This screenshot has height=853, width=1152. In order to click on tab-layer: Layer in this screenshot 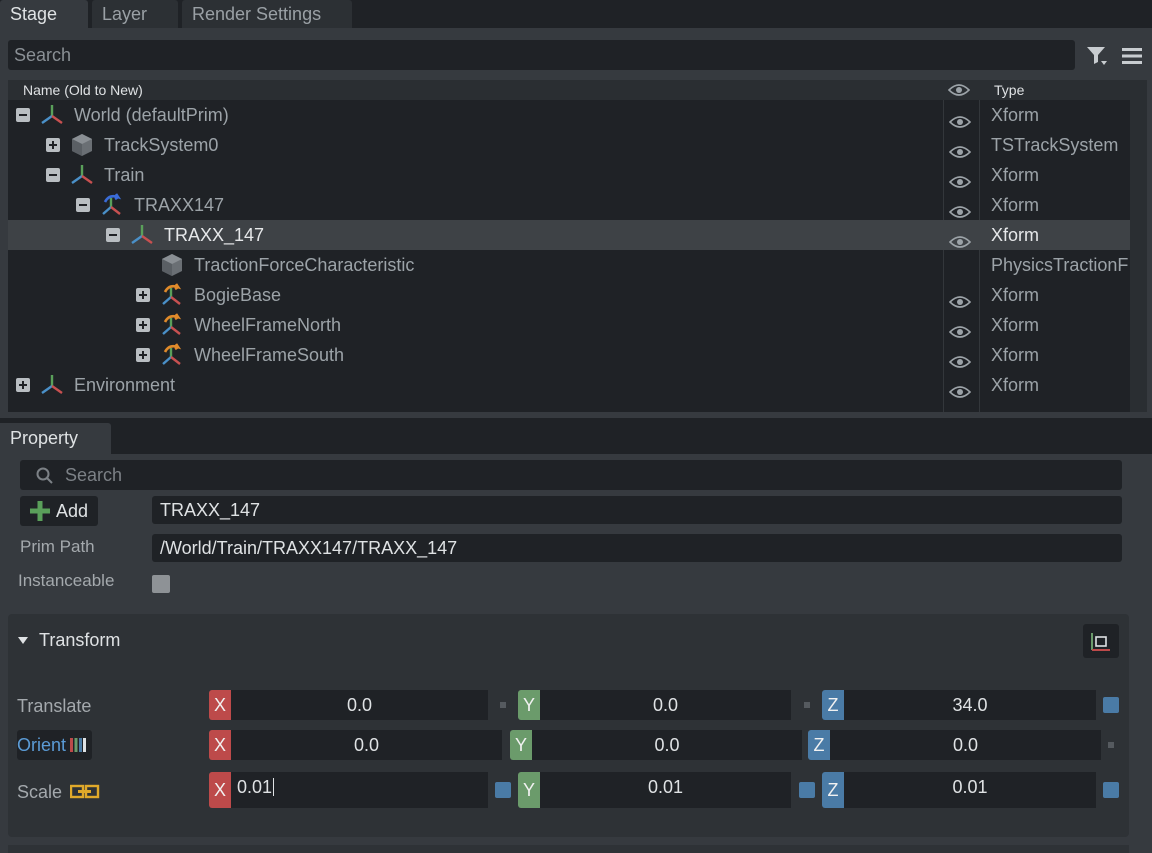, I will do `click(135, 14)`.